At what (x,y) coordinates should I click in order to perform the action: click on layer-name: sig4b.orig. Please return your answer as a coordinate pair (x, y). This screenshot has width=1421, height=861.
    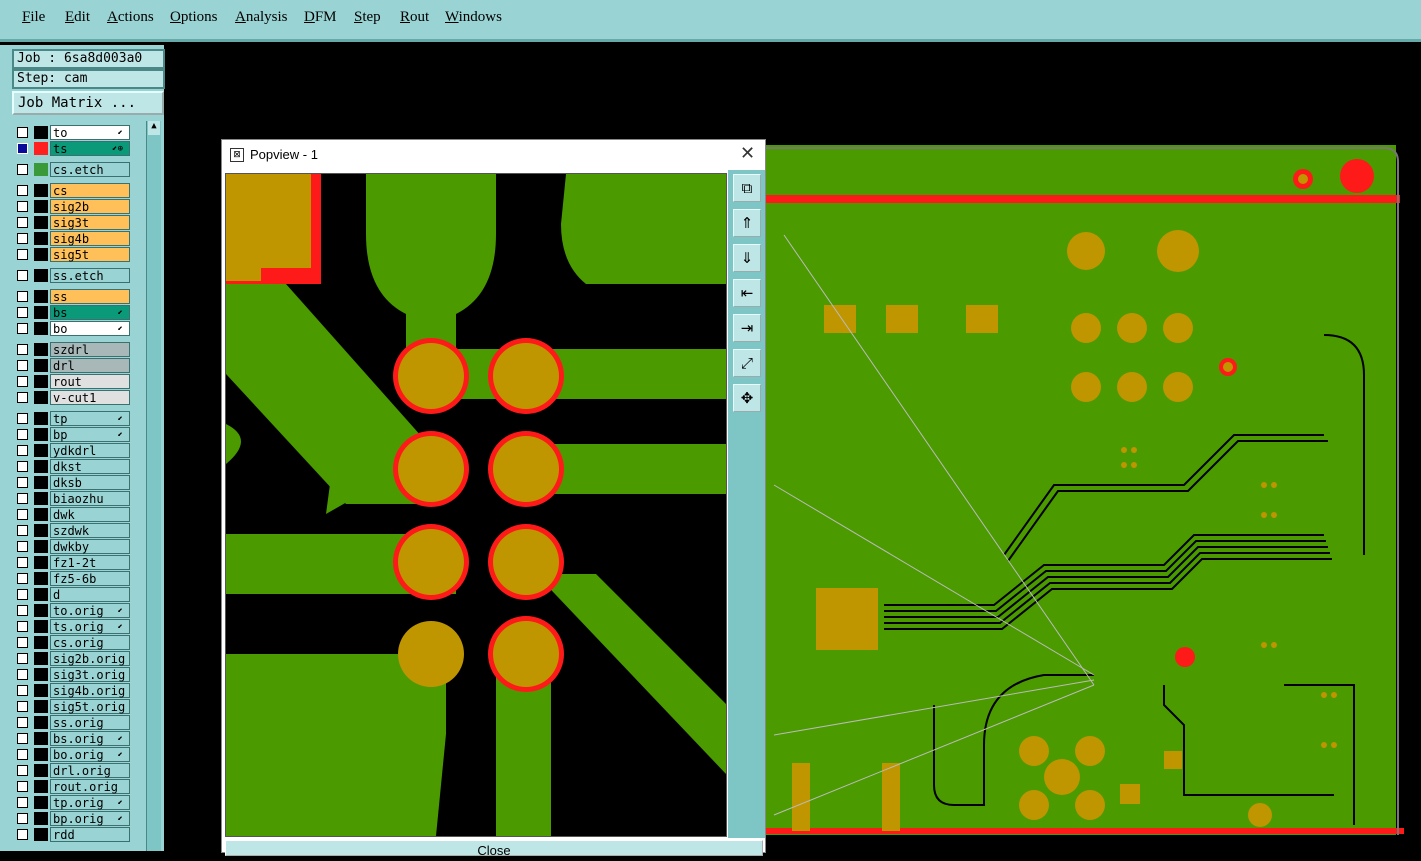
    Looking at the image, I should click on (90, 690).